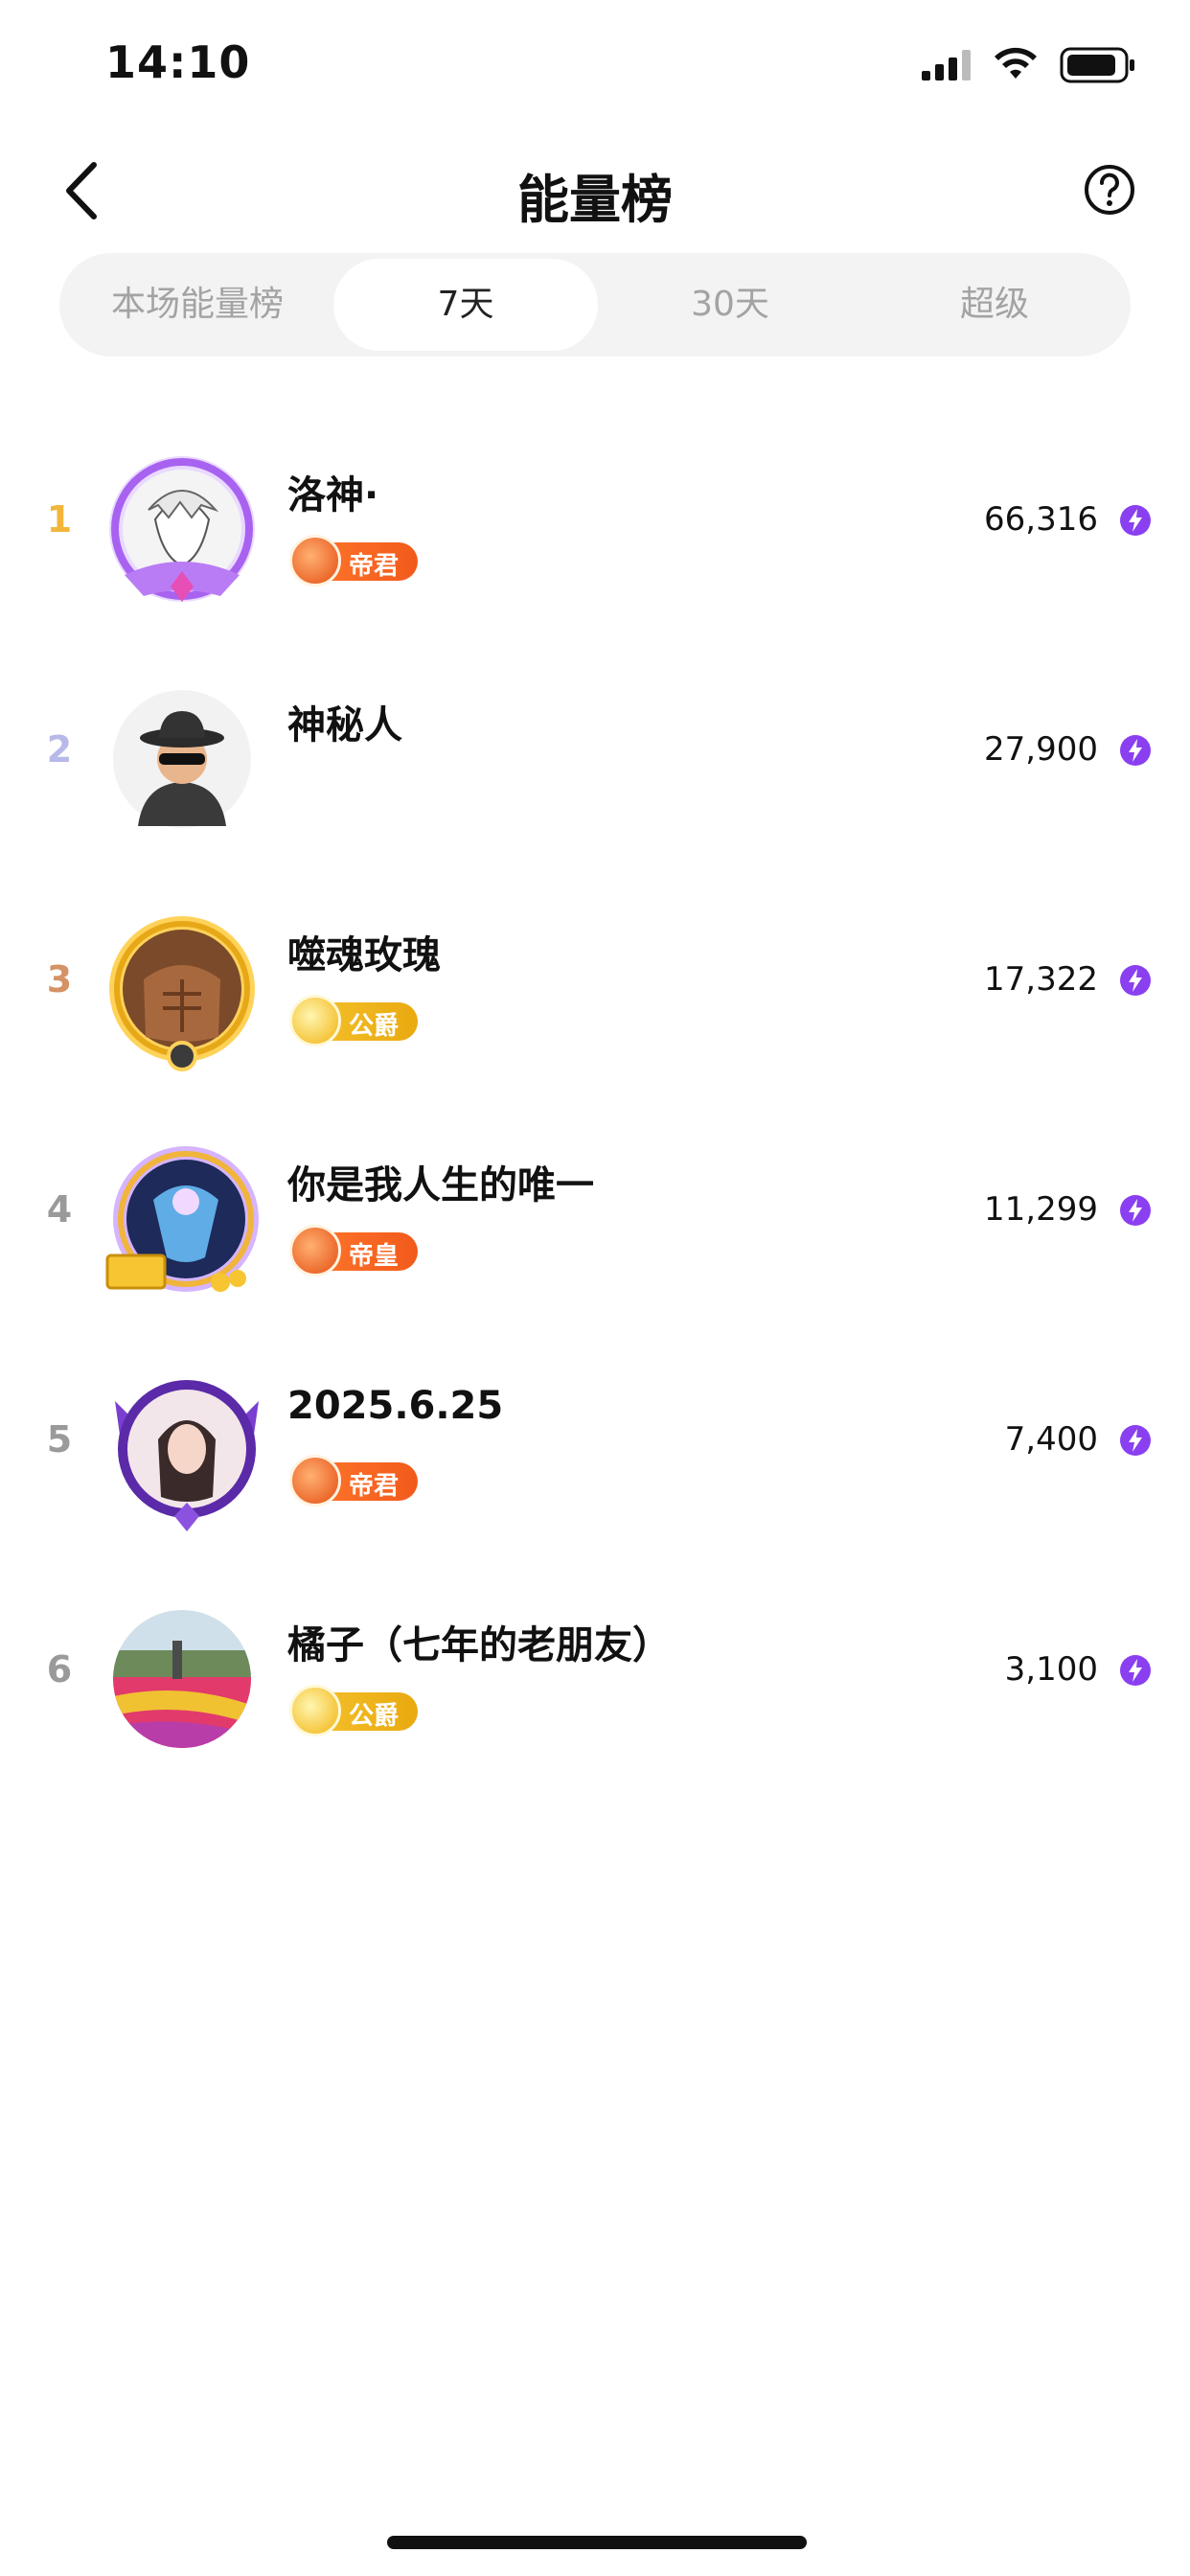  I want to click on tab-30-days: 30天, so click(730, 305).